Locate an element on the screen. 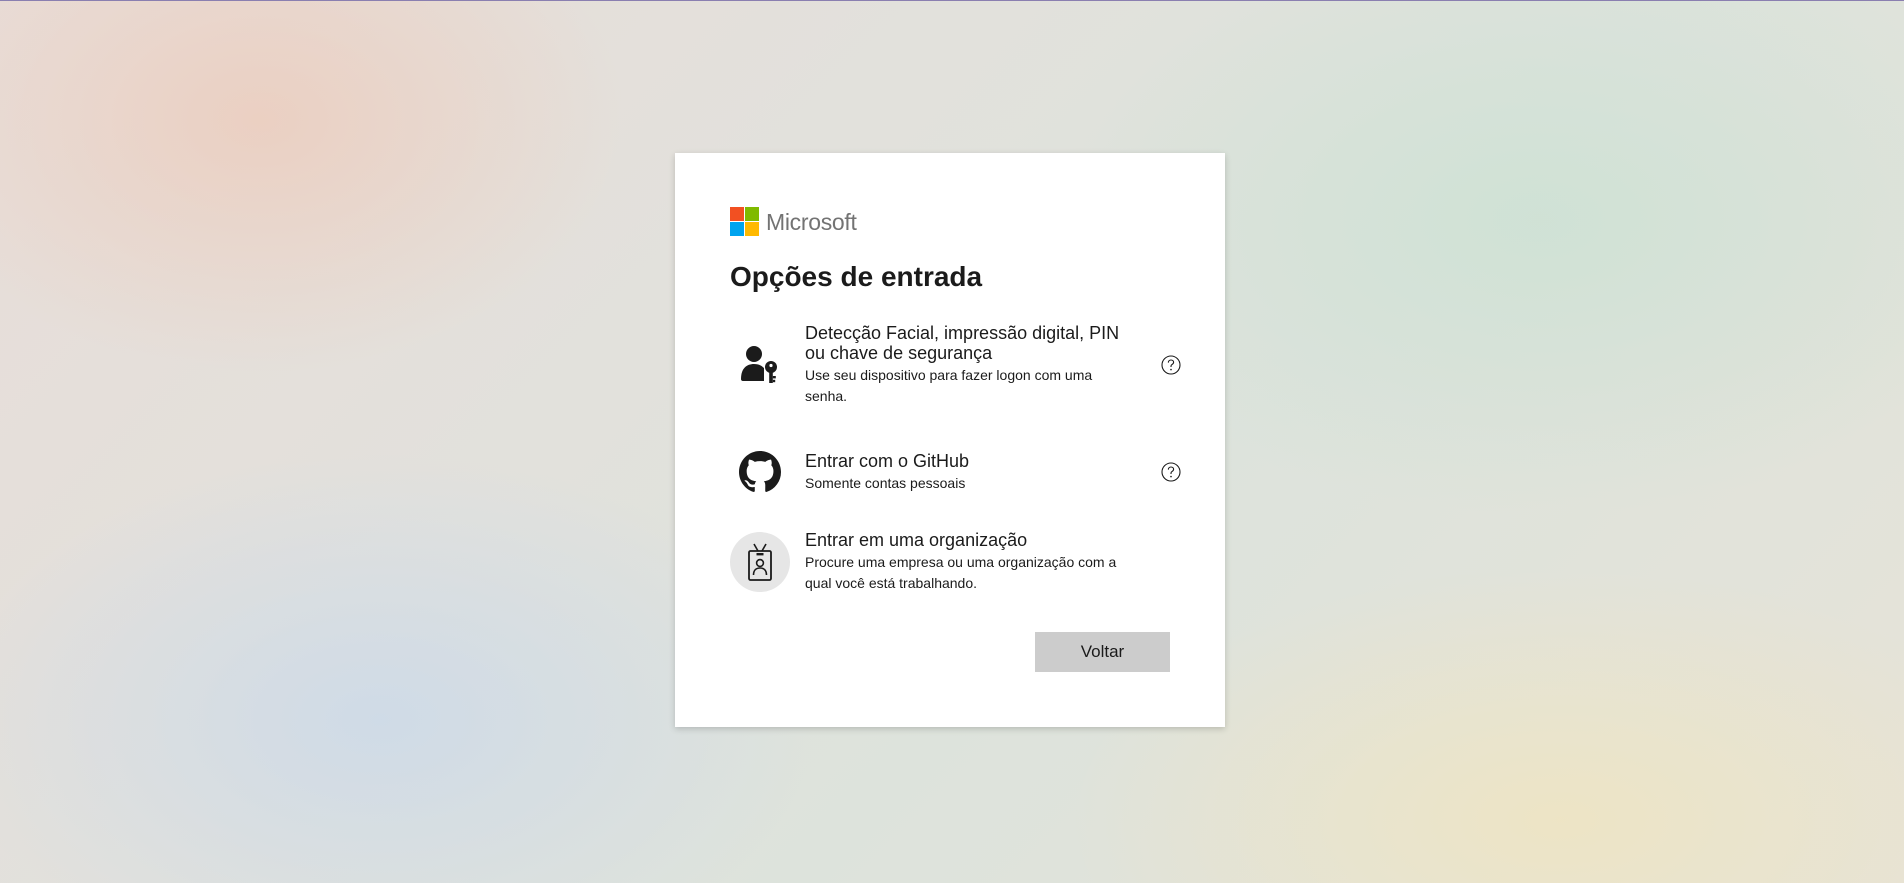  page-title: Opções de entrada is located at coordinates (856, 276).